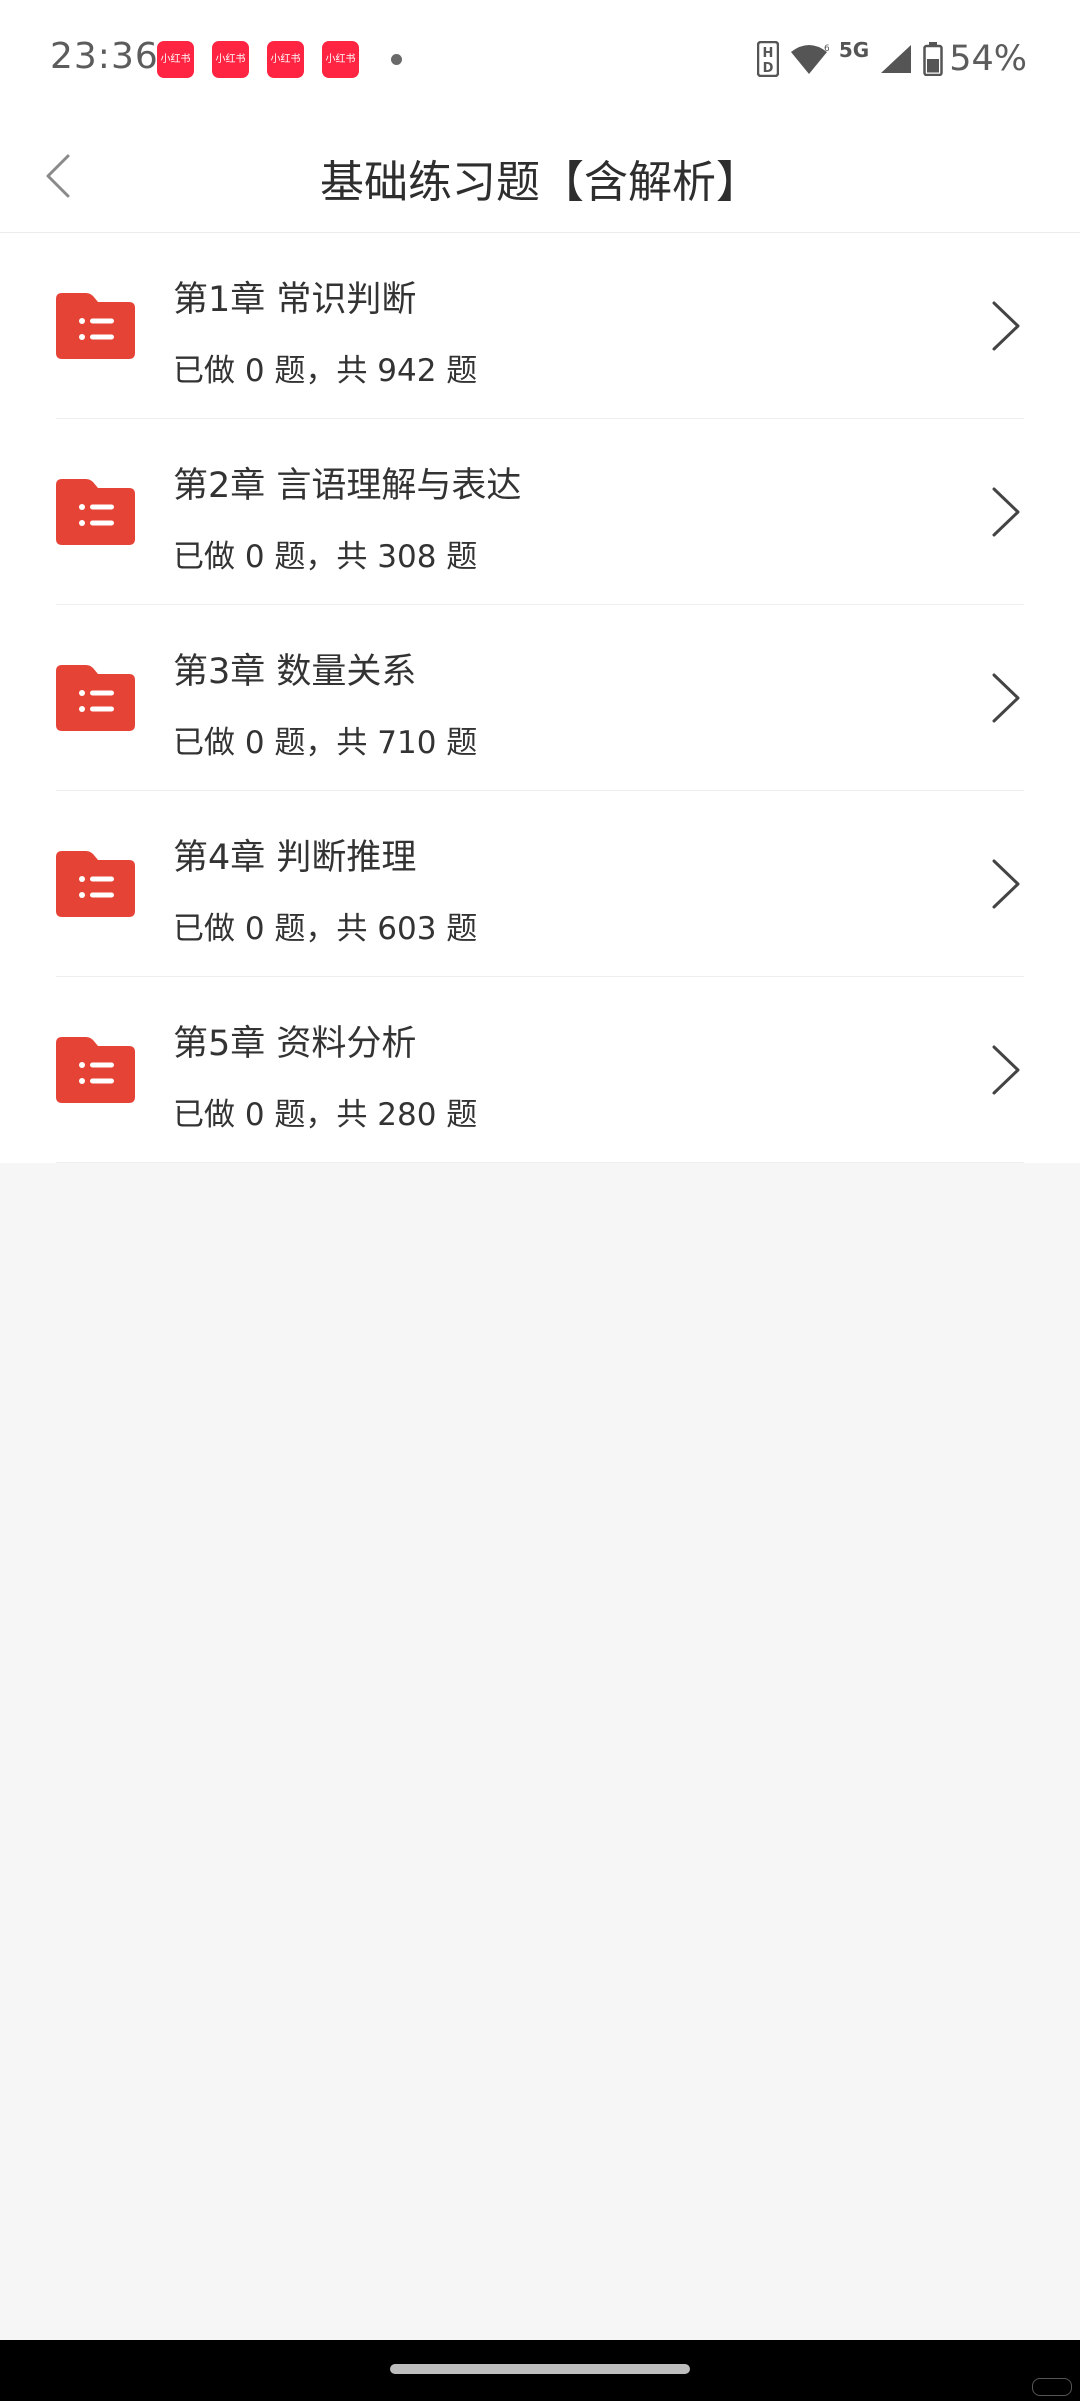  Describe the element at coordinates (295, 1044) in the screenshot. I see `chapter-title: 第5章 资料分析` at that location.